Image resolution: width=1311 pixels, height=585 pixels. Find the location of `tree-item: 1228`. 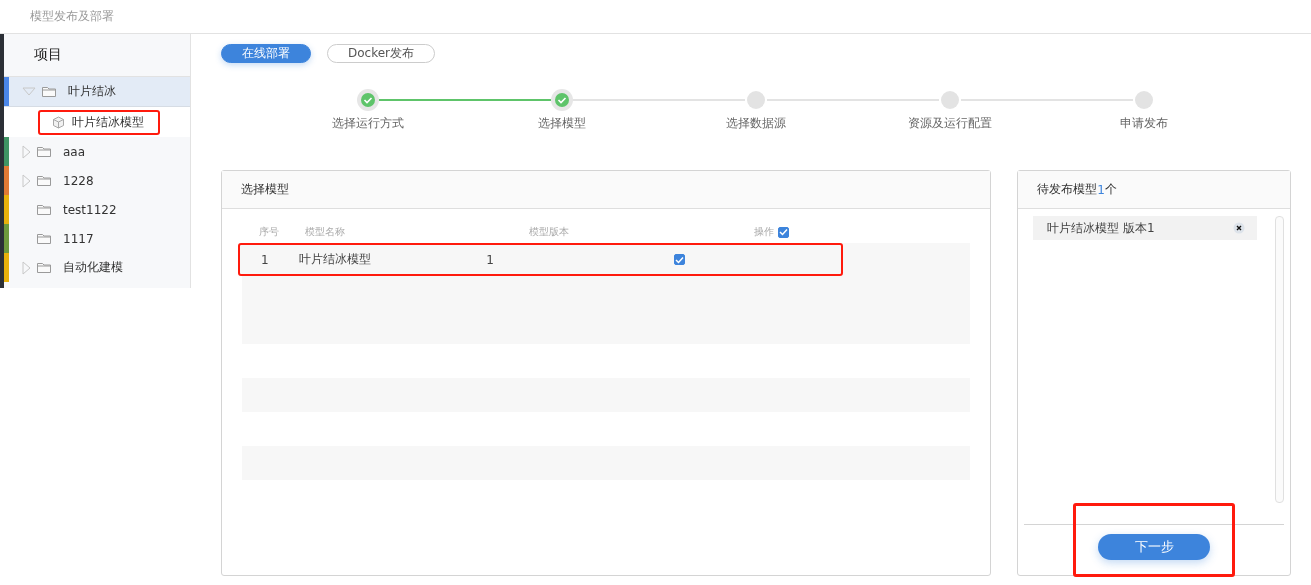

tree-item: 1228 is located at coordinates (97, 180).